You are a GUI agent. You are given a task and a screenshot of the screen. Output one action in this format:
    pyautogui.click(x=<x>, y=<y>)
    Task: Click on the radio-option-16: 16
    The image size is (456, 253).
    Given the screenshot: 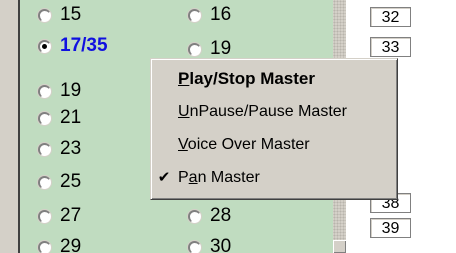 What is the action you would take?
    pyautogui.click(x=209, y=15)
    